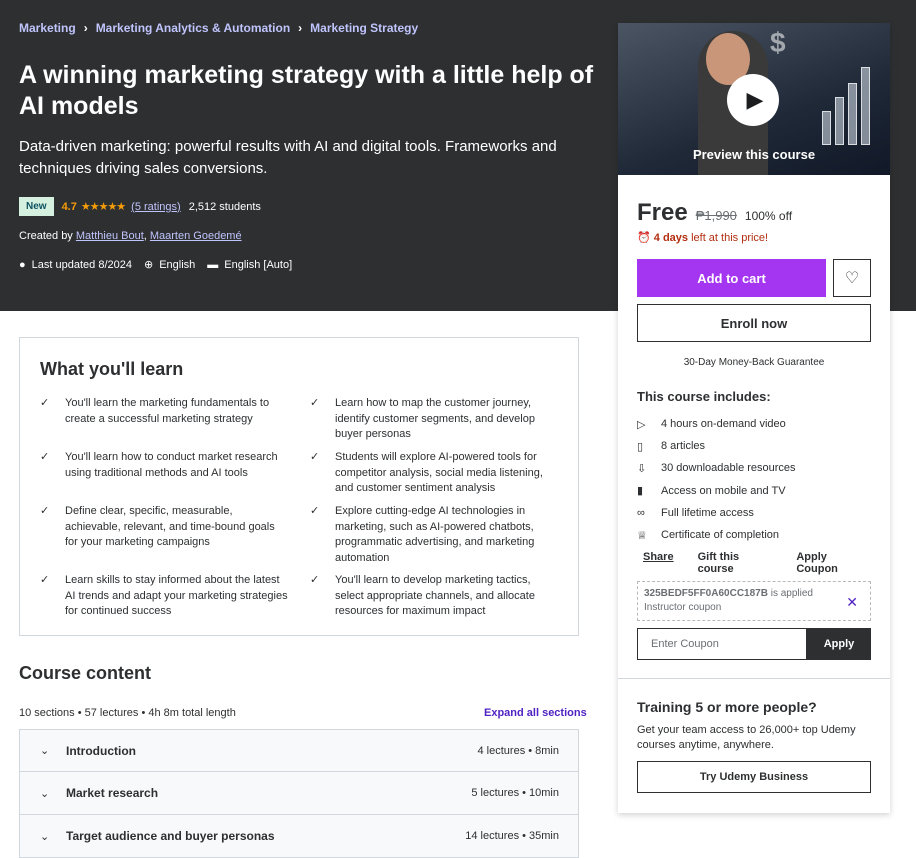 The image size is (916, 858). What do you see at coordinates (170, 836) in the screenshot?
I see `section-name: Target audience and buyer personas` at bounding box center [170, 836].